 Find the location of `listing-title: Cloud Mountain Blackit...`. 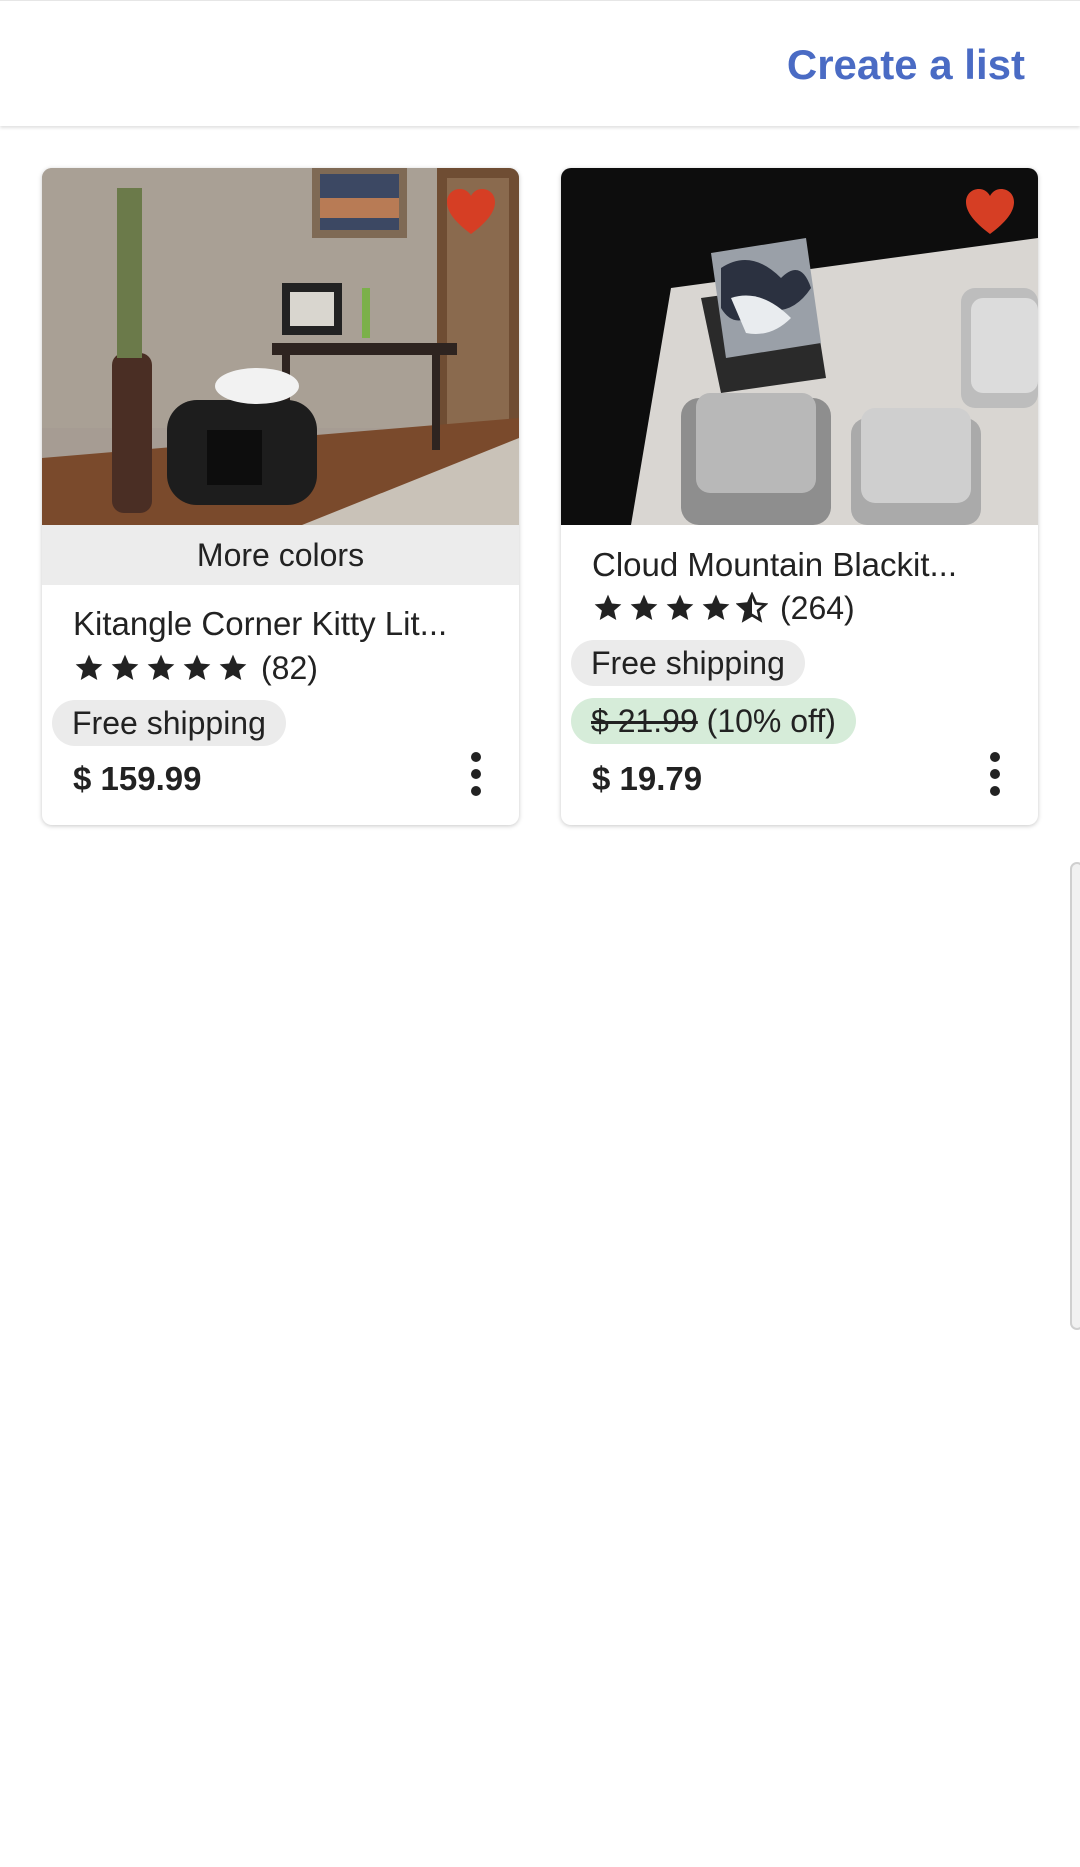

listing-title: Cloud Mountain Blackit... is located at coordinates (802, 565).